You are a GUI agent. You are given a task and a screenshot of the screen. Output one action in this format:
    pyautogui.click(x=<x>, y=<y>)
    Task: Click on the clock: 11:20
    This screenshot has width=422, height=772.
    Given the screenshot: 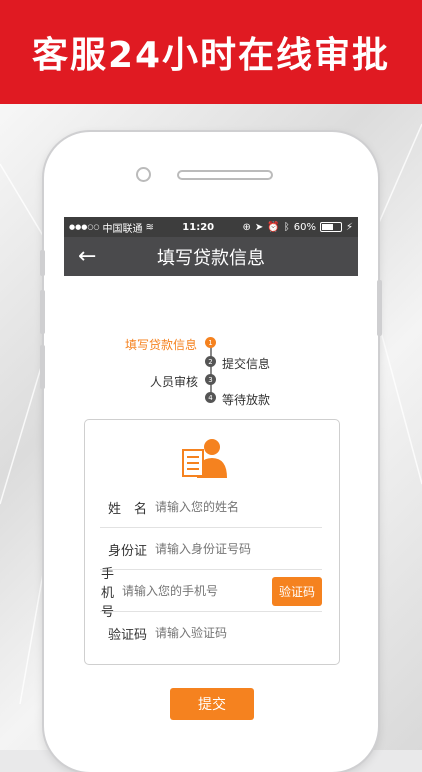 What is the action you would take?
    pyautogui.click(x=198, y=227)
    